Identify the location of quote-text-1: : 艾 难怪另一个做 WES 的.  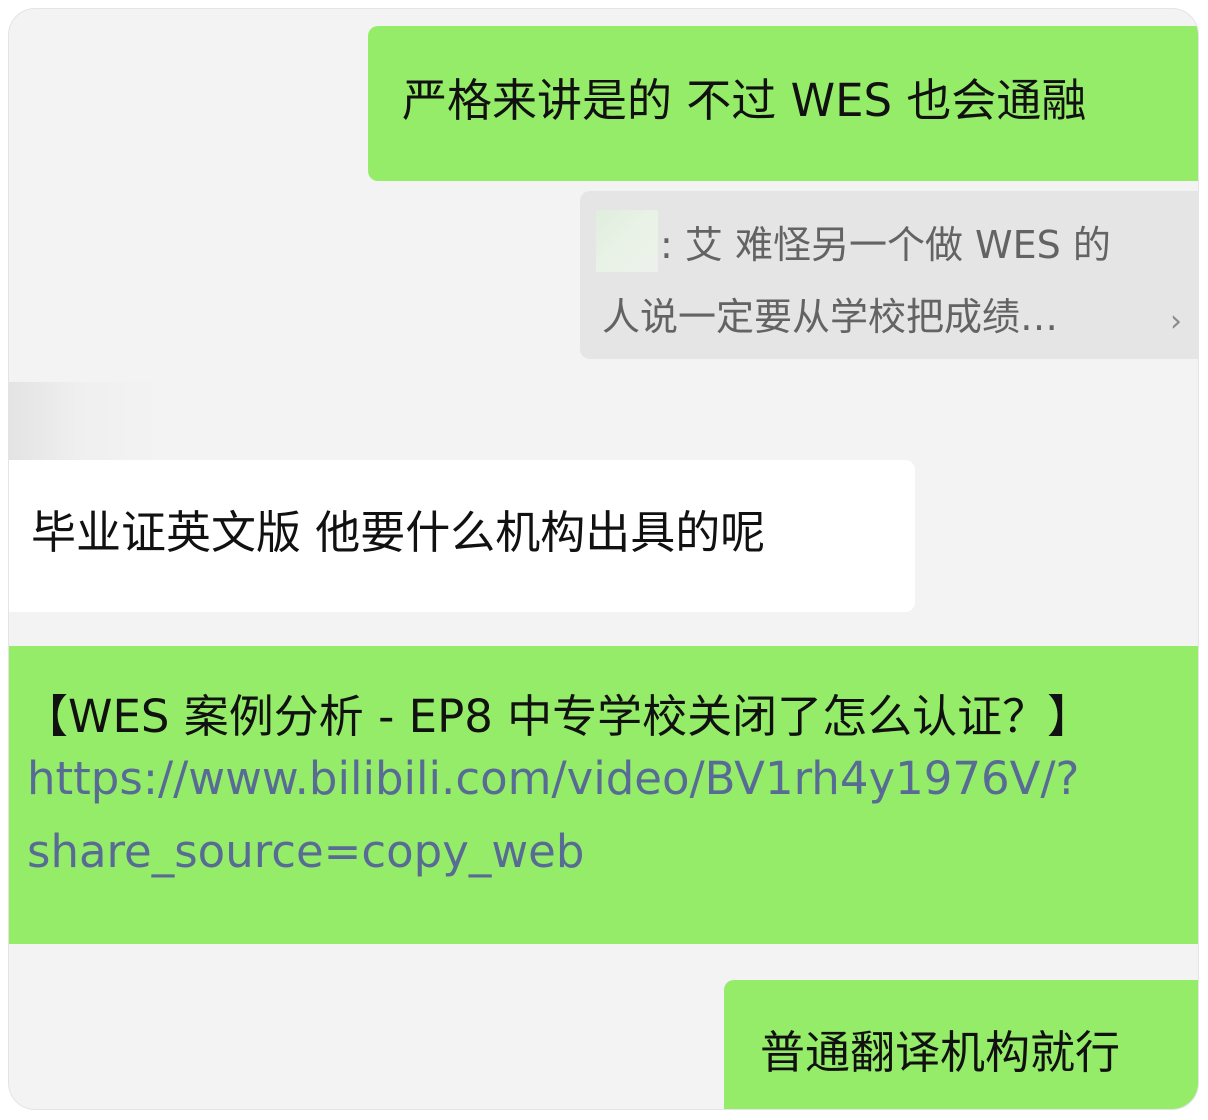
(885, 245).